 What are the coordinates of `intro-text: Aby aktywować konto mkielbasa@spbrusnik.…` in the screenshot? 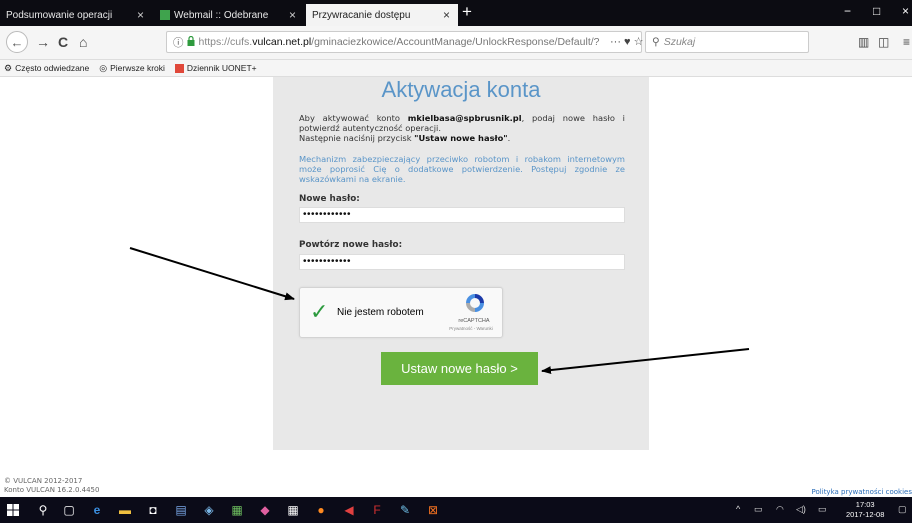 It's located at (462, 128).